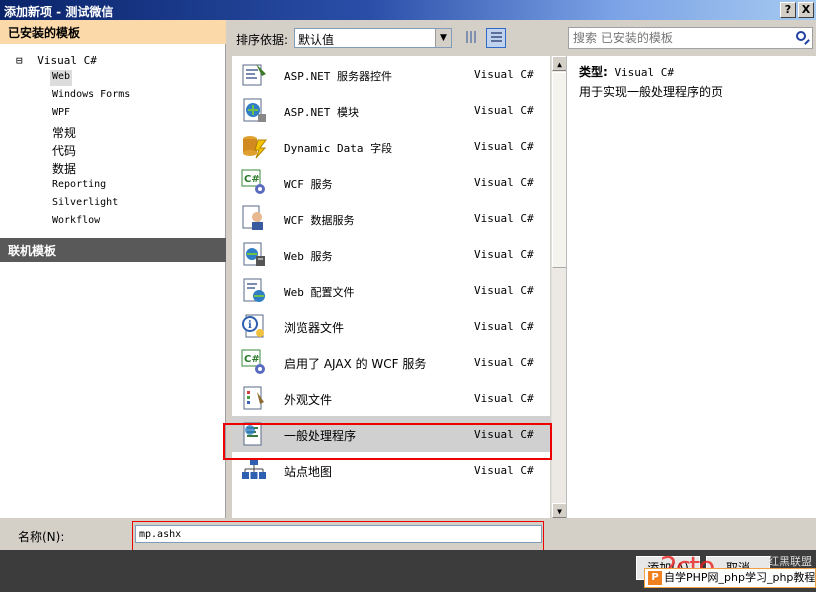 The image size is (816, 592). What do you see at coordinates (254, 470) in the screenshot?
I see `sitemap-icon` at bounding box center [254, 470].